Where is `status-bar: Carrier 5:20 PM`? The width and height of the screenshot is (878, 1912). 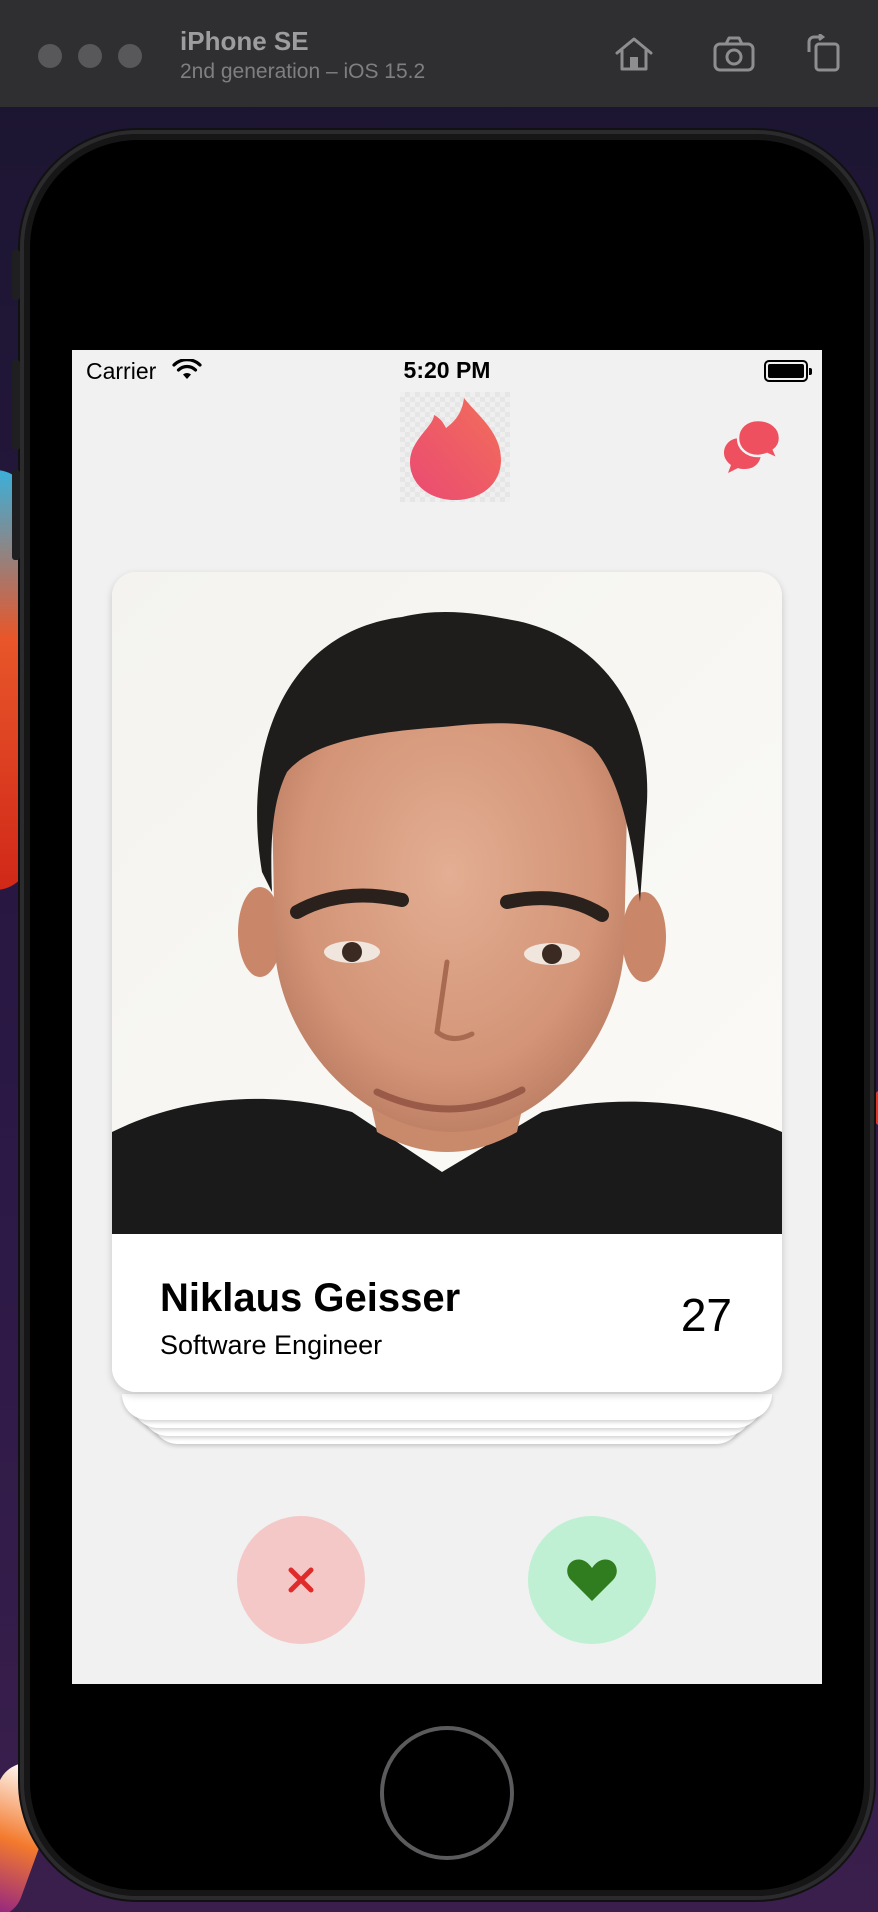 status-bar: Carrier 5:20 PM is located at coordinates (447, 370).